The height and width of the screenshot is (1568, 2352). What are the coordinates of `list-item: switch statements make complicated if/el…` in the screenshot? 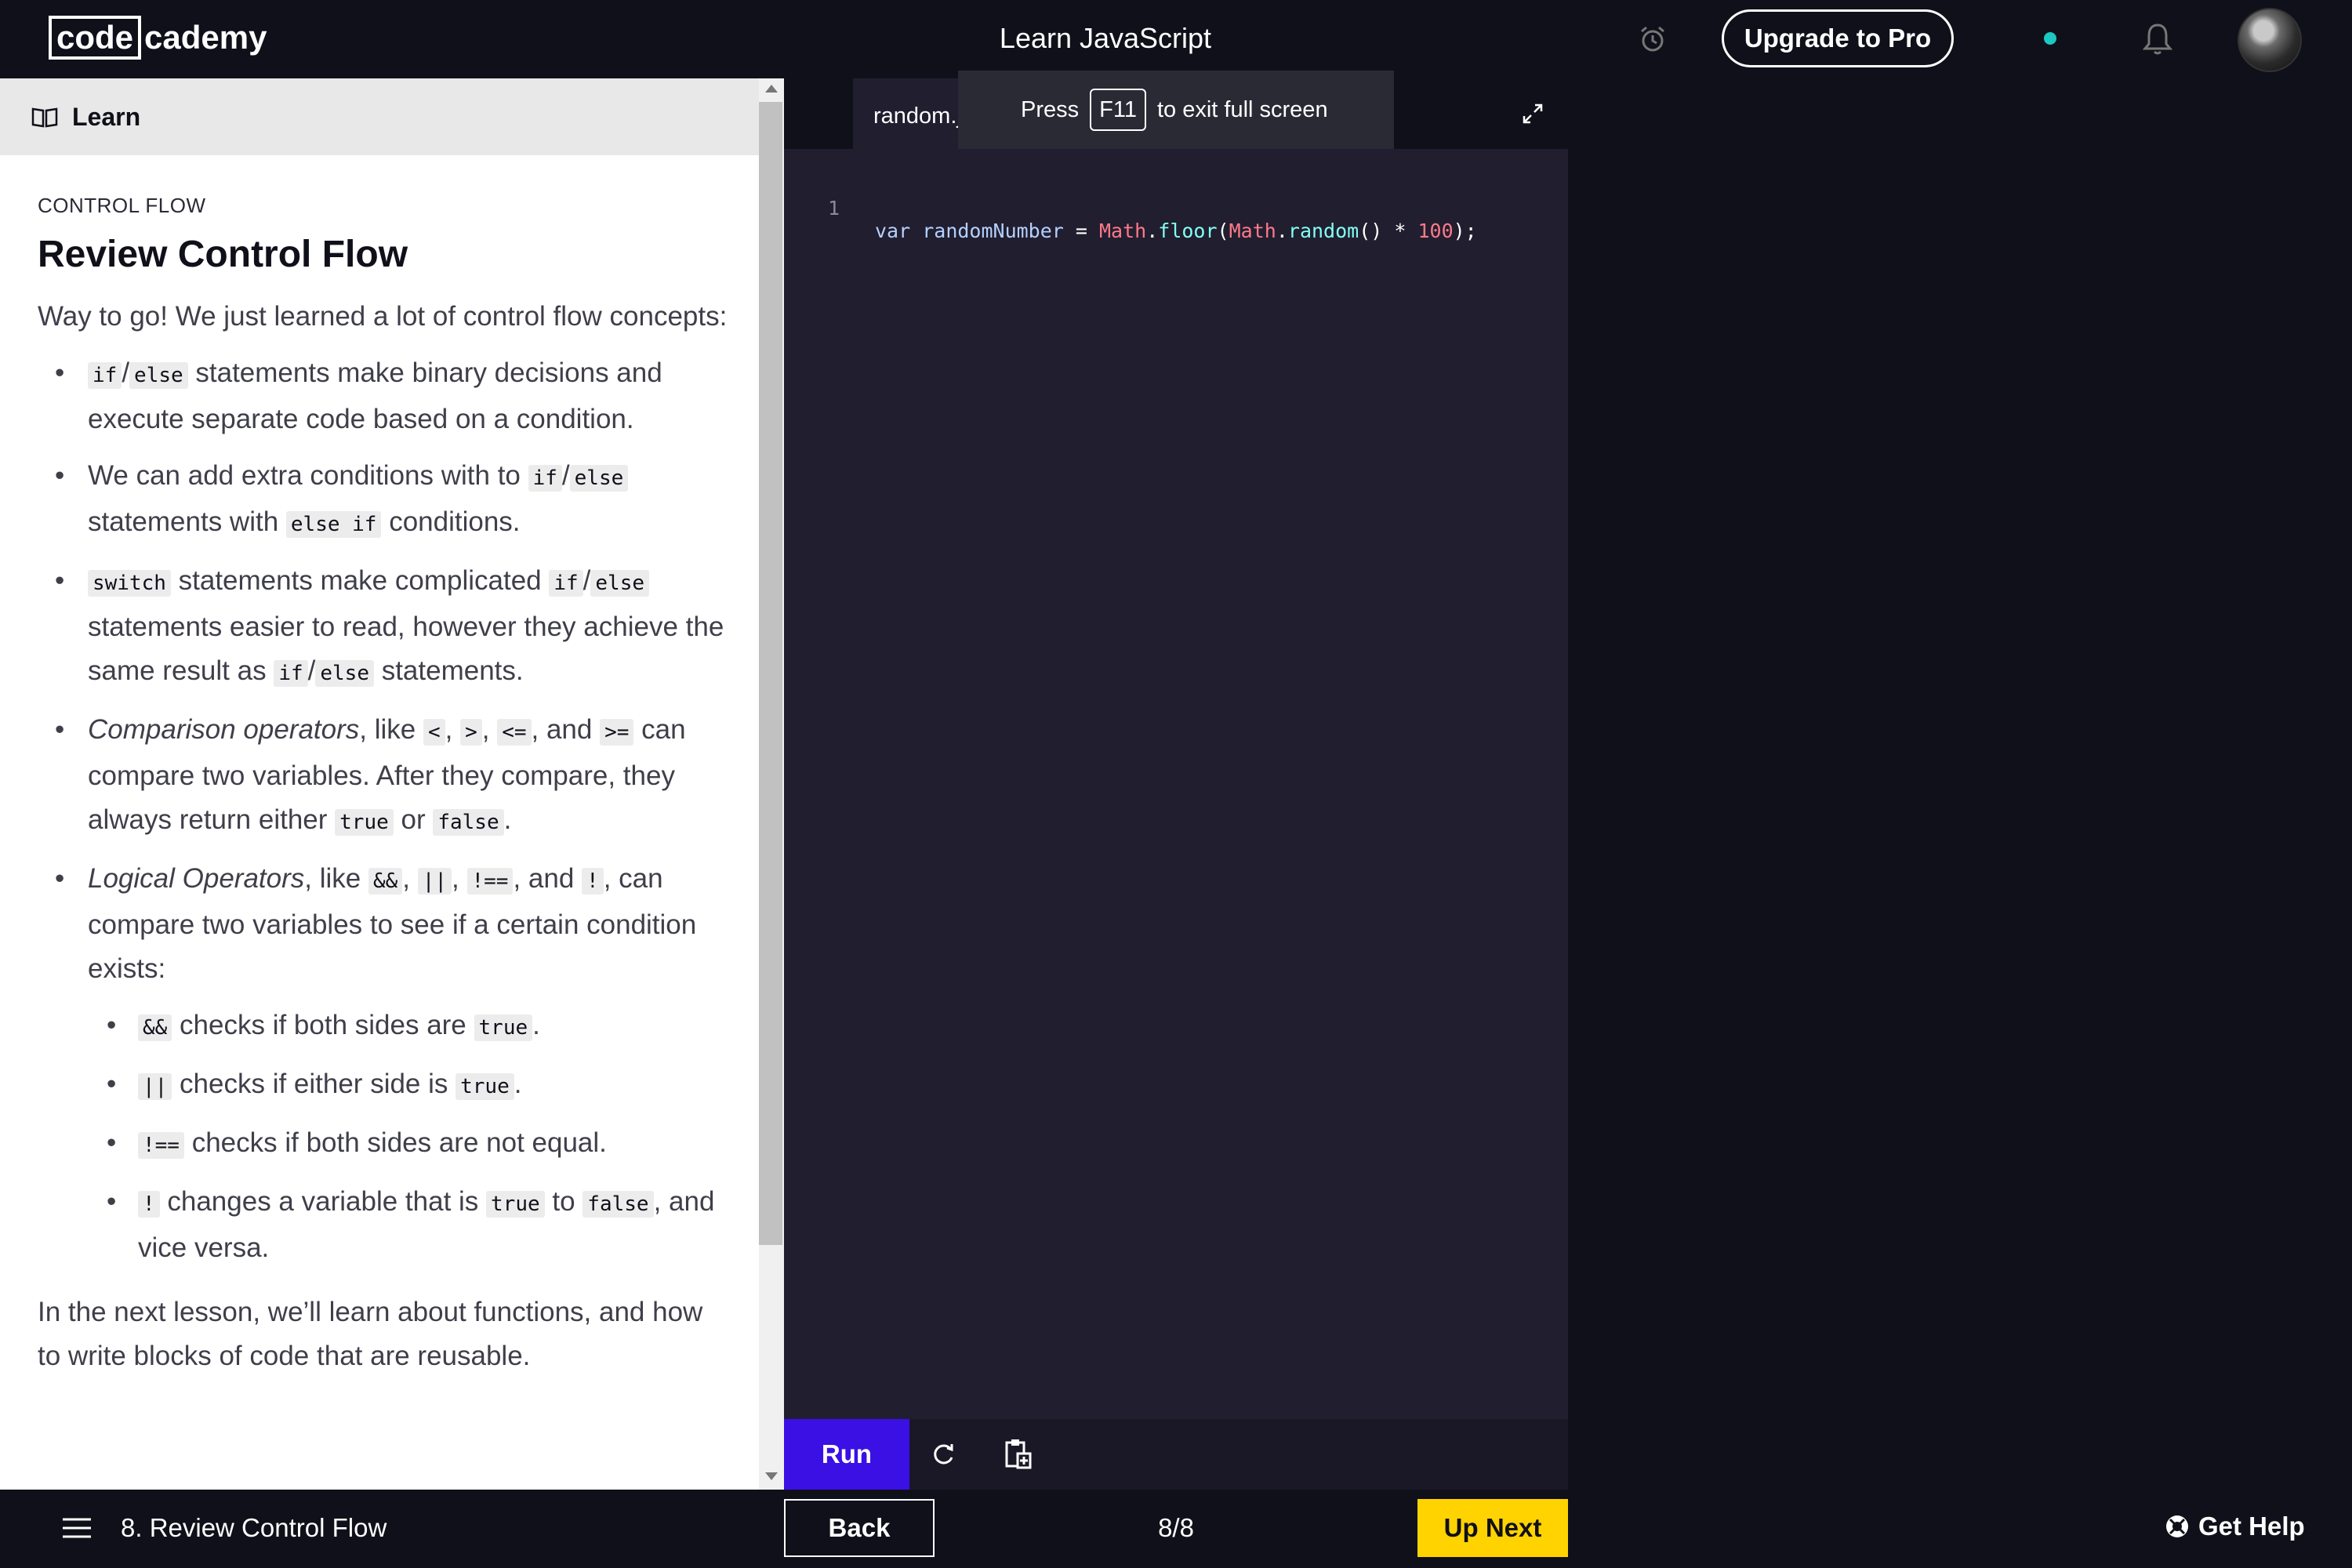 It's located at (383, 627).